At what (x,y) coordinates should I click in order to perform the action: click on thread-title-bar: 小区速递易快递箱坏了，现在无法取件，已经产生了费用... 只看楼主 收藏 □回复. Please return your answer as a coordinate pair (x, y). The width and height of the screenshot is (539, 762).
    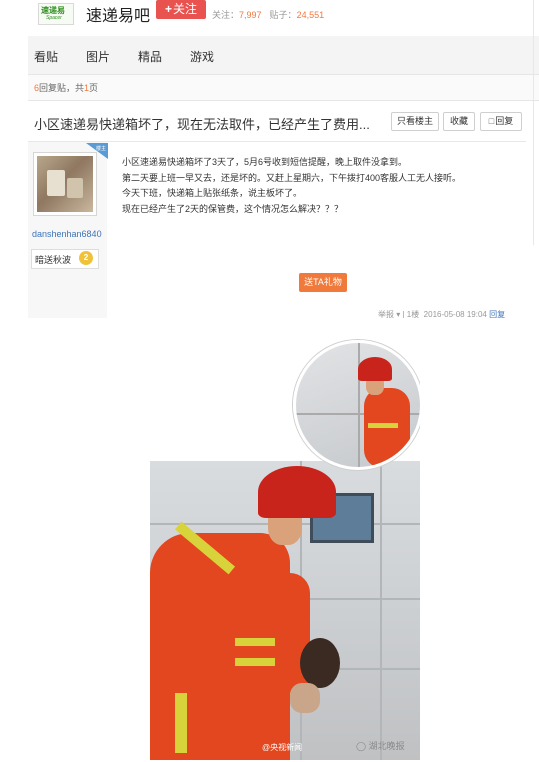
    Looking at the image, I should click on (277, 121).